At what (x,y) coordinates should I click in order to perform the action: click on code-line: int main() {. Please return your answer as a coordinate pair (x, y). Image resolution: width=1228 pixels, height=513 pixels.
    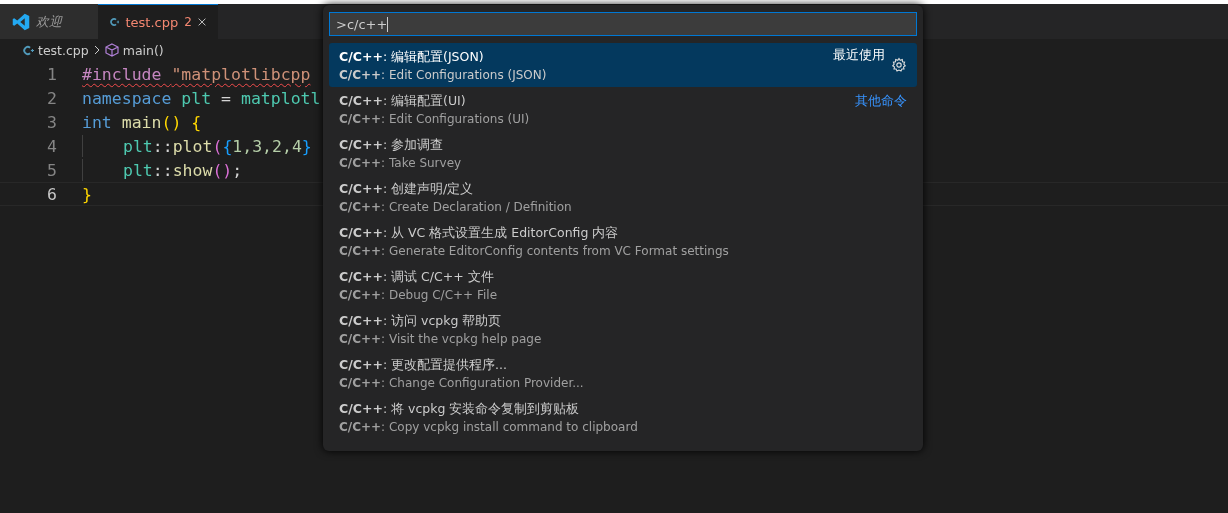
    Looking at the image, I should click on (142, 122).